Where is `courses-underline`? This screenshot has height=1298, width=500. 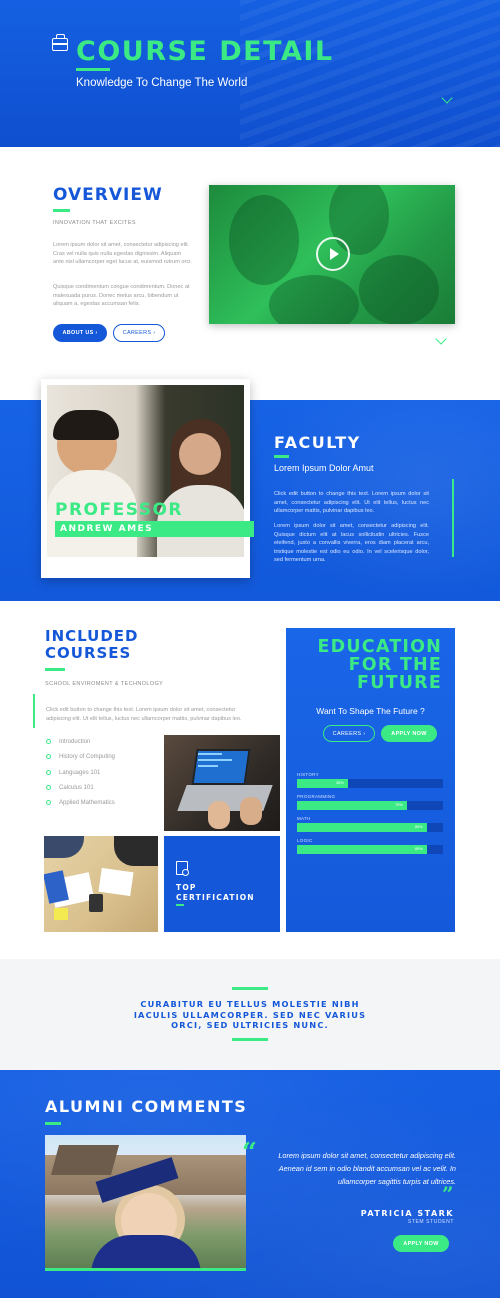 courses-underline is located at coordinates (55, 669).